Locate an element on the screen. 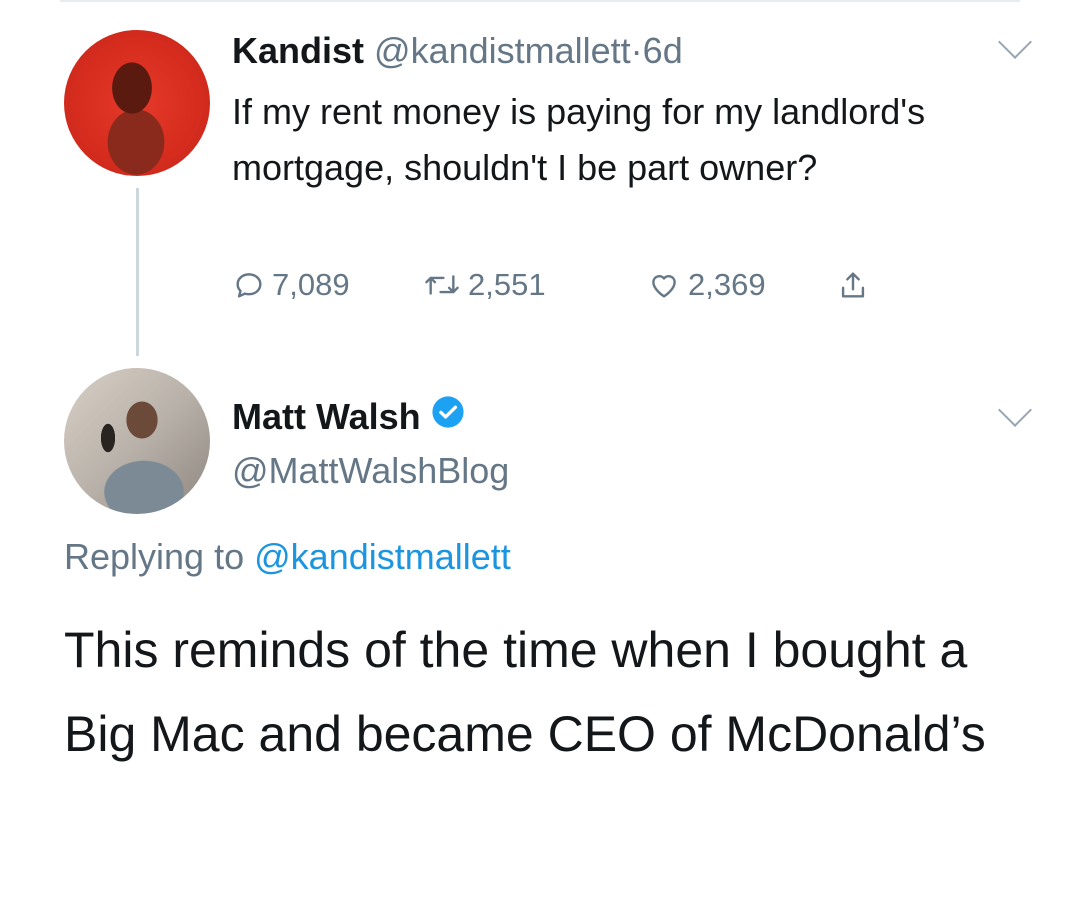 This screenshot has height=900, width=1080. avatar-kandist is located at coordinates (137, 103).